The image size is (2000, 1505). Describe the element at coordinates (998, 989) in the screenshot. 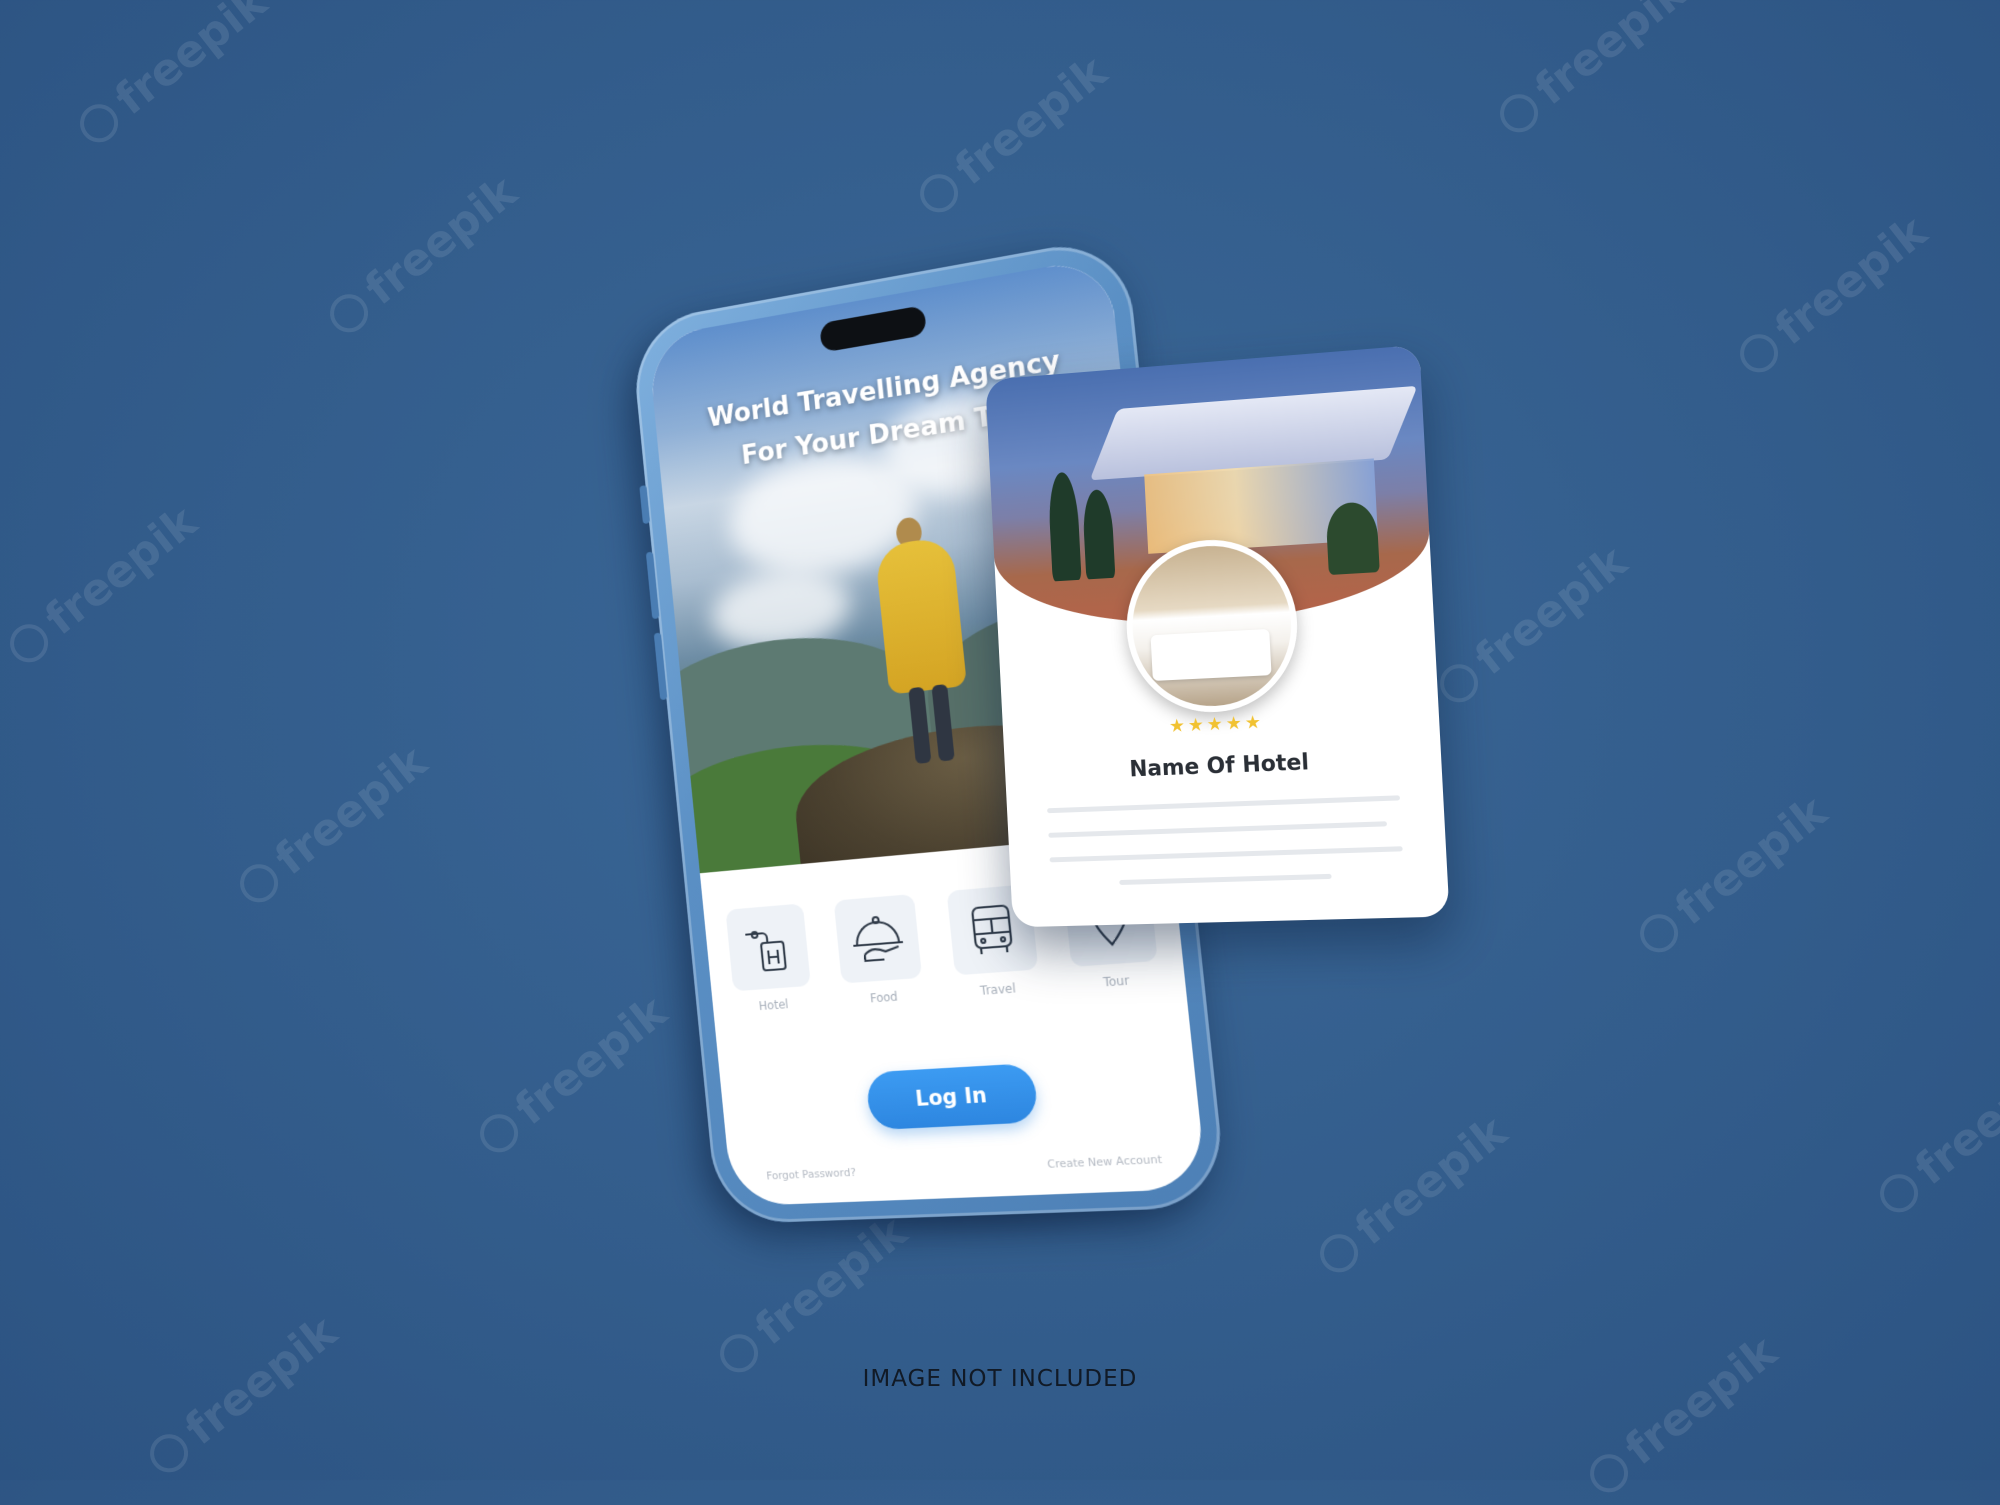

I see `service-label: Travel` at that location.